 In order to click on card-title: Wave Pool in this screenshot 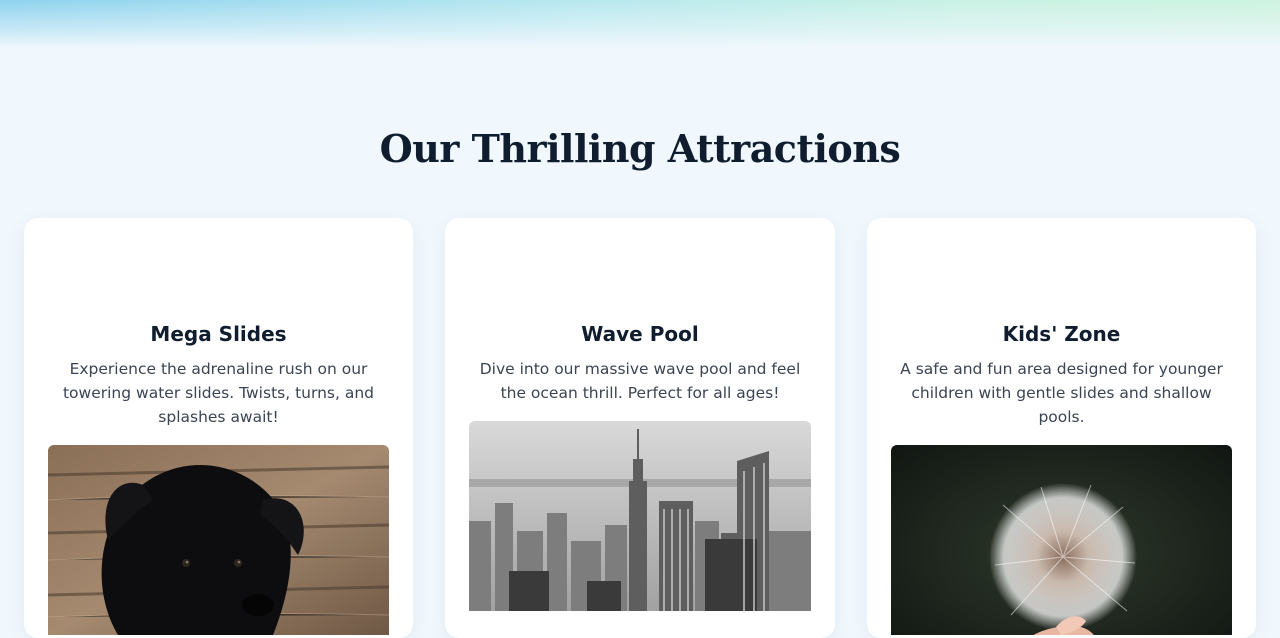, I will do `click(640, 334)`.